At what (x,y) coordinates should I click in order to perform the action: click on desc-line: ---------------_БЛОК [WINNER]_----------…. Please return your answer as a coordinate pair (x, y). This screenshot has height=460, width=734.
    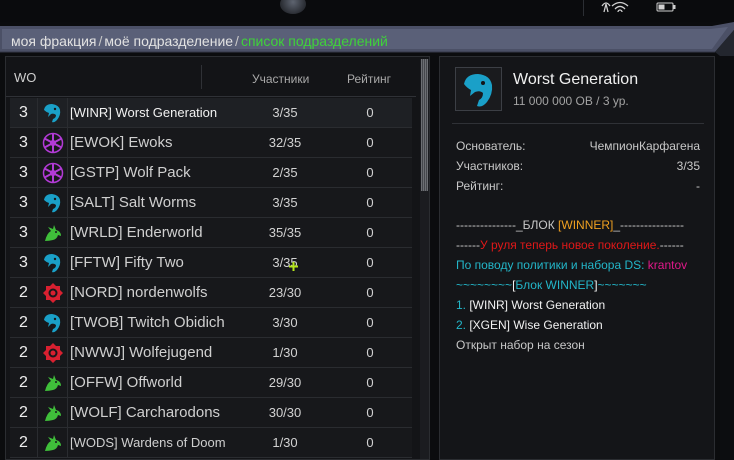
    Looking at the image, I should click on (570, 225).